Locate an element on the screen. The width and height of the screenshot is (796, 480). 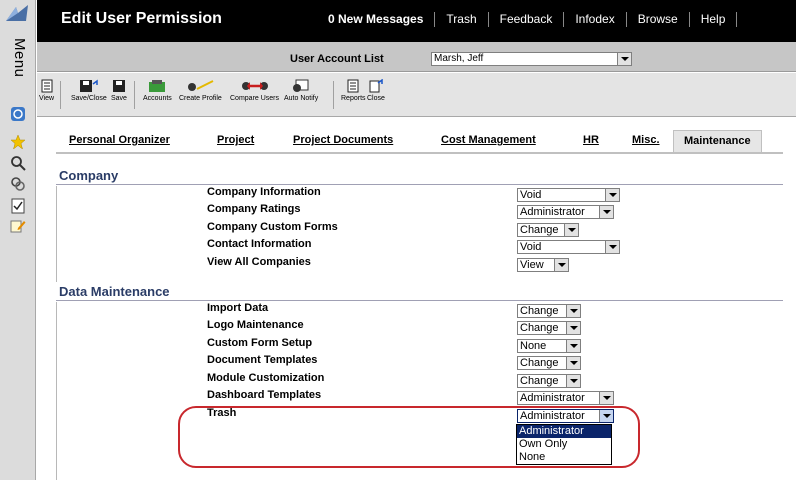
save-close-button: Save/Close is located at coordinates (89, 91).